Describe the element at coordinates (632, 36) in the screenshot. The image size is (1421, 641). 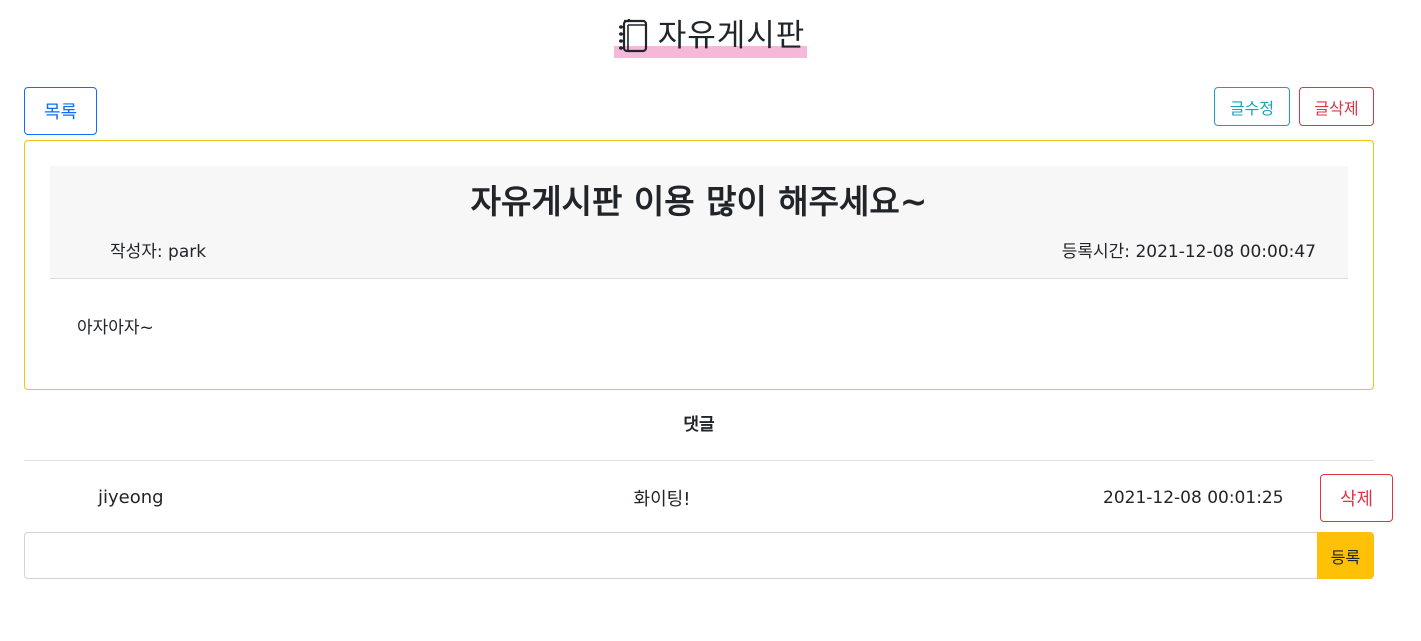
I see `notebook-icon` at that location.